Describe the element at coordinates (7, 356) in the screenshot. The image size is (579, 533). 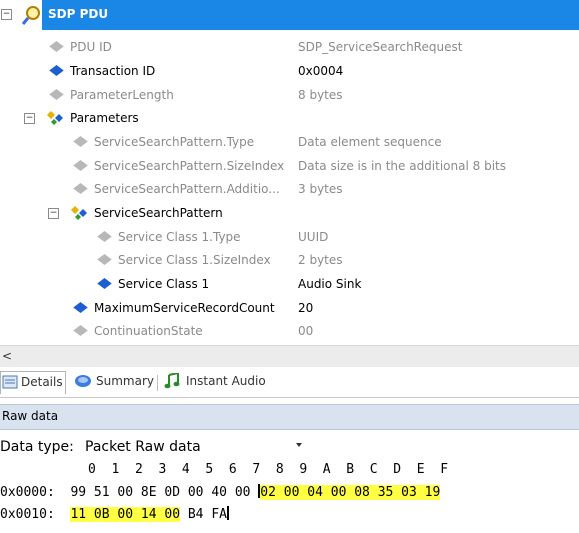
I see `scroll-left-arrow-icon: <` at that location.